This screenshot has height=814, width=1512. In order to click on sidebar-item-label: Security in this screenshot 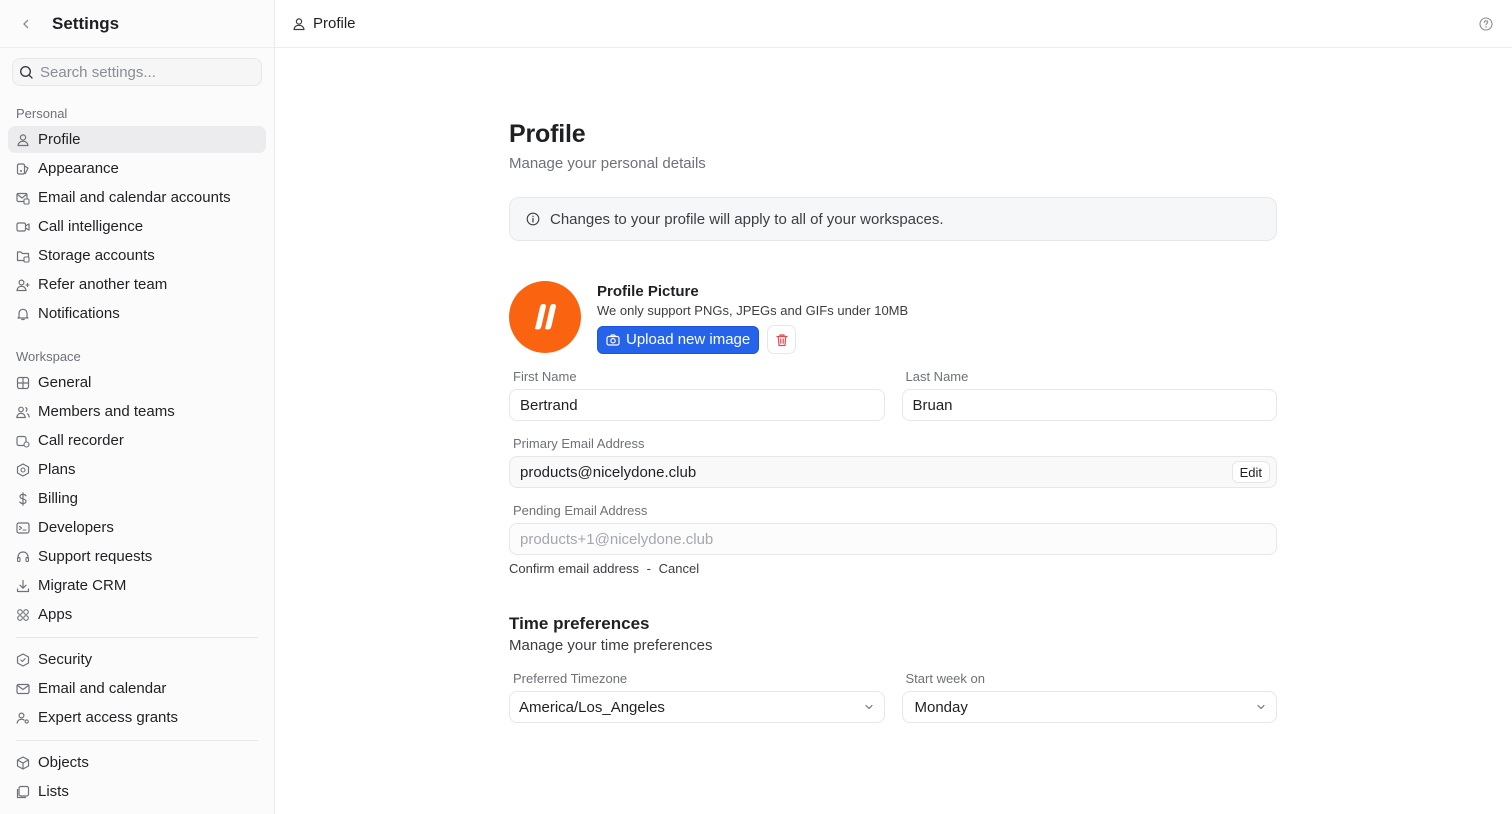, I will do `click(65, 659)`.